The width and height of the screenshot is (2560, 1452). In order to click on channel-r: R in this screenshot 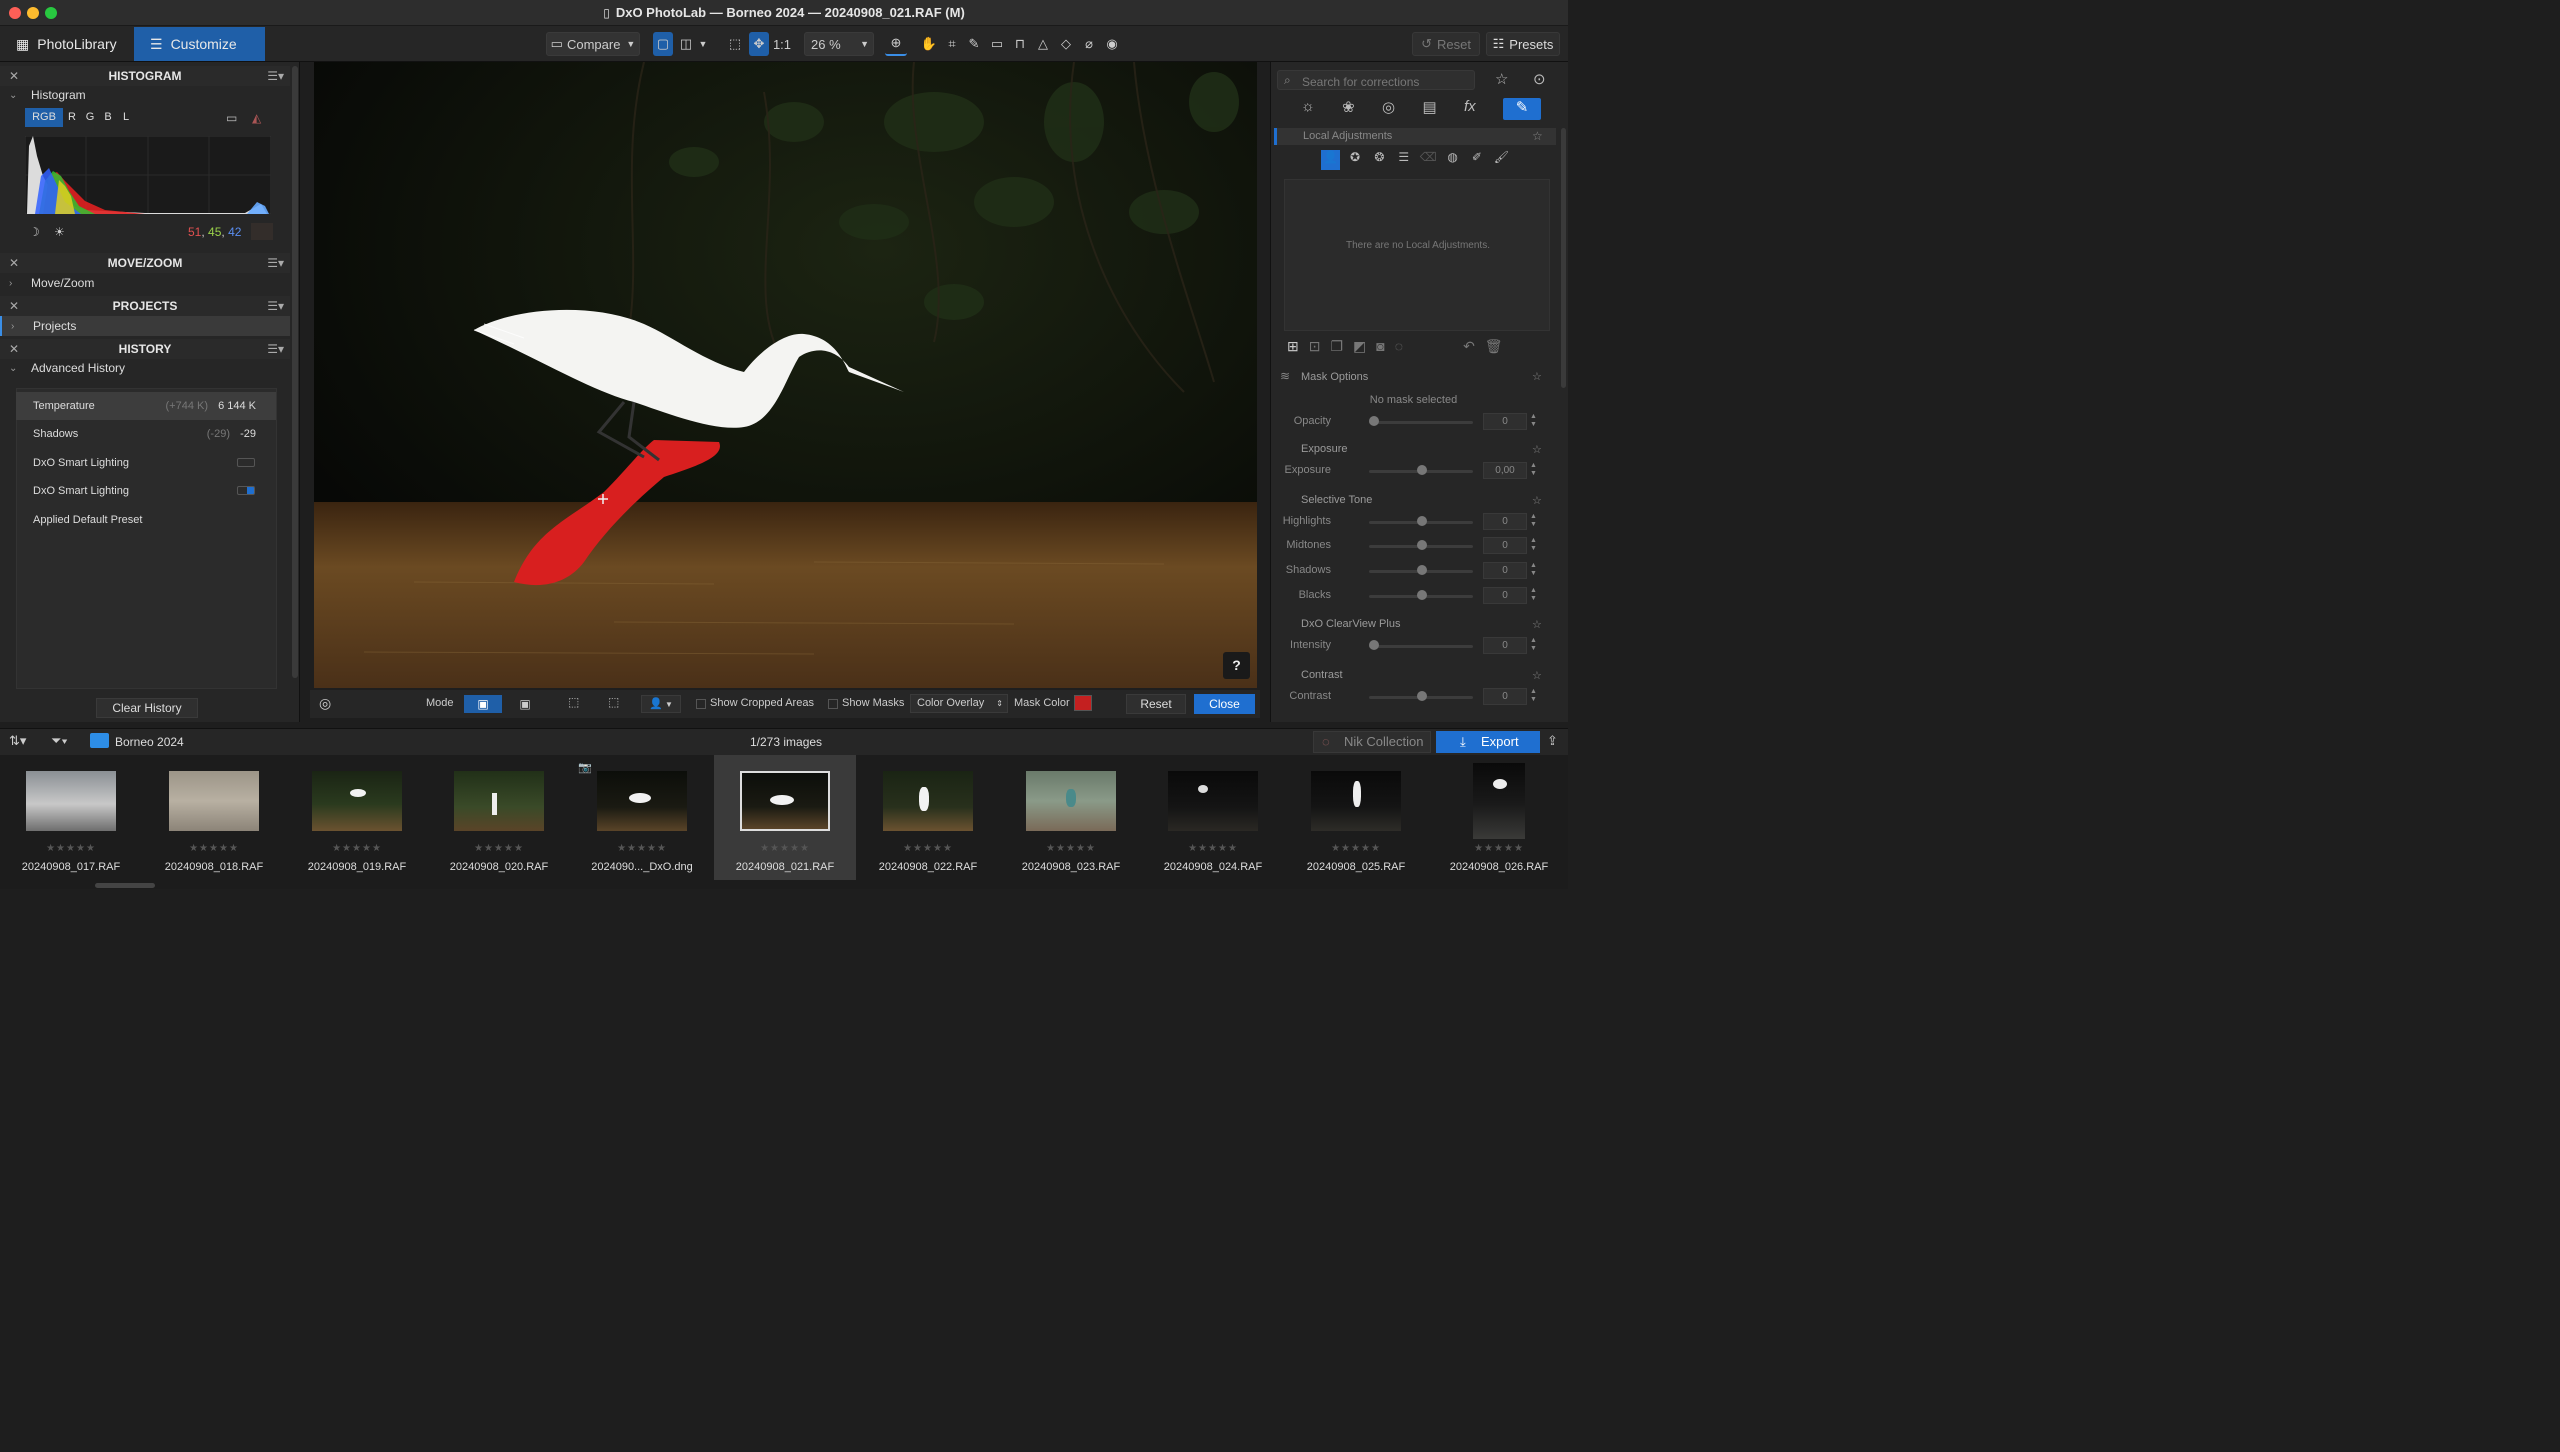, I will do `click(72, 117)`.